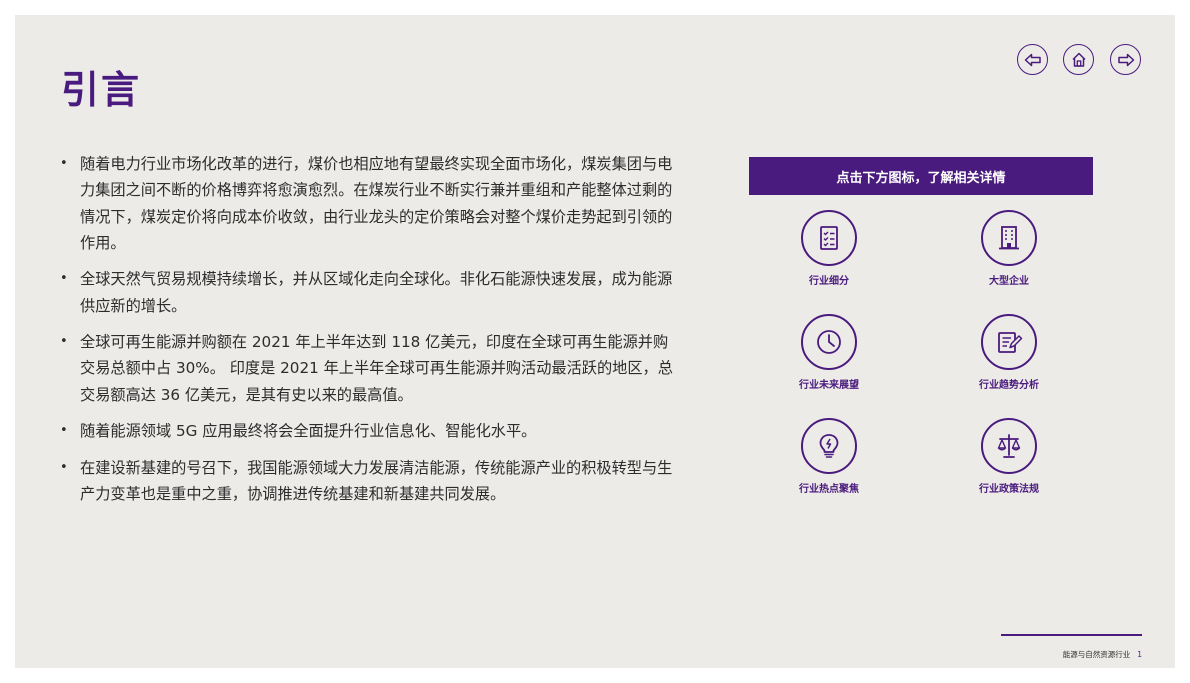  I want to click on footer: 能源与自然资源行业 1, so click(1071, 654).